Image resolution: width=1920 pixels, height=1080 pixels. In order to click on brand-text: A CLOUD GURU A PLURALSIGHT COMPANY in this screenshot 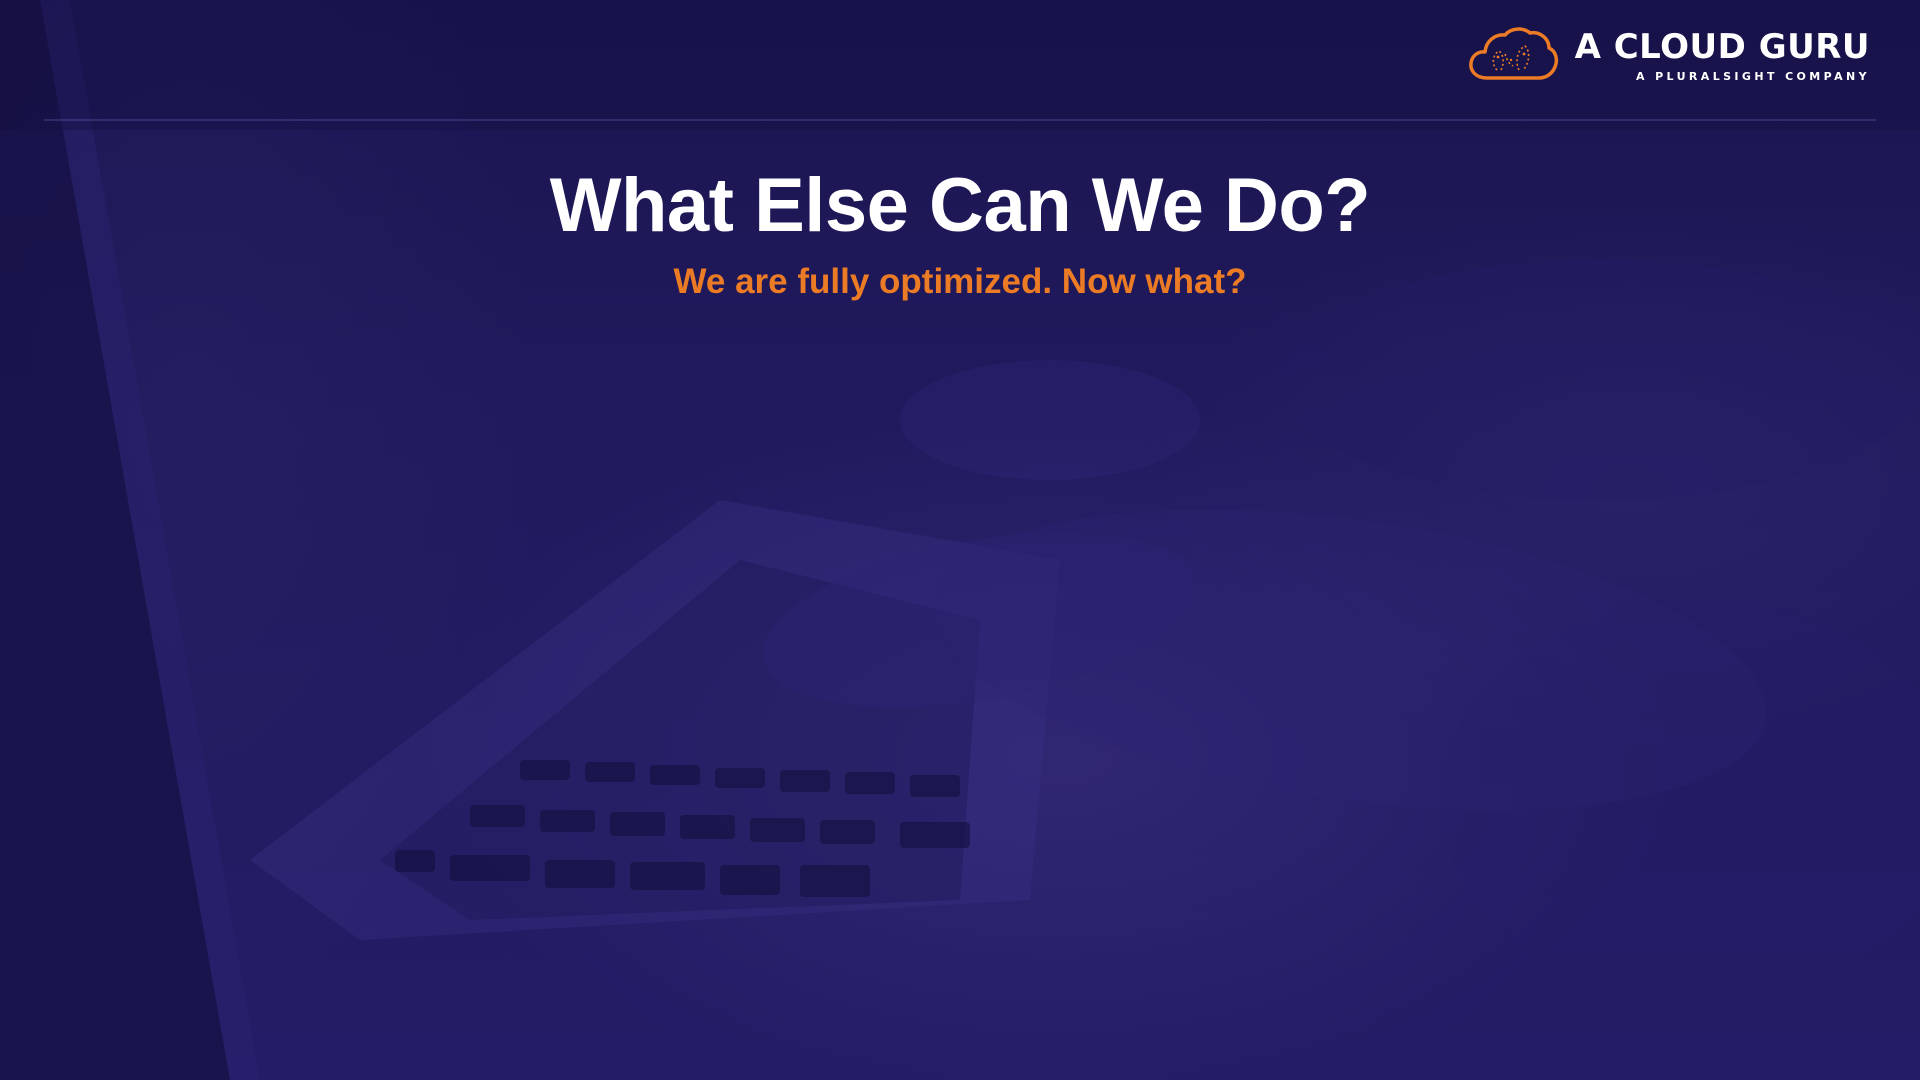, I will do `click(1722, 55)`.